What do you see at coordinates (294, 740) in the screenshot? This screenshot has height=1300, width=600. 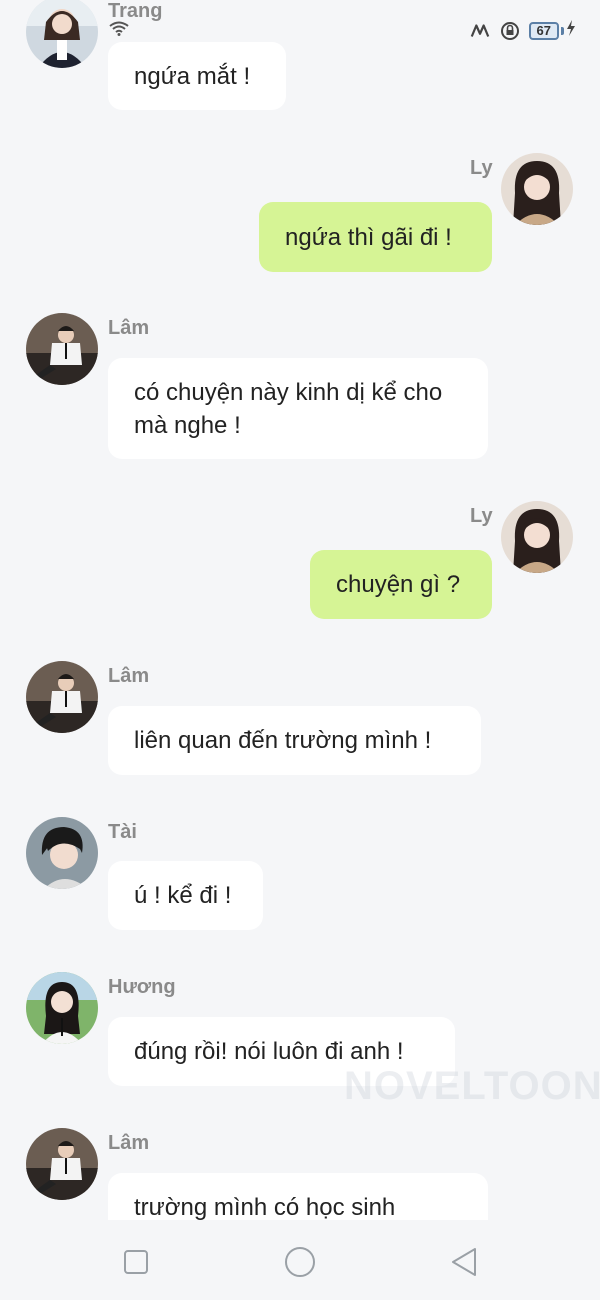 I see `message-bubble: liên quan đến trường mình !` at bounding box center [294, 740].